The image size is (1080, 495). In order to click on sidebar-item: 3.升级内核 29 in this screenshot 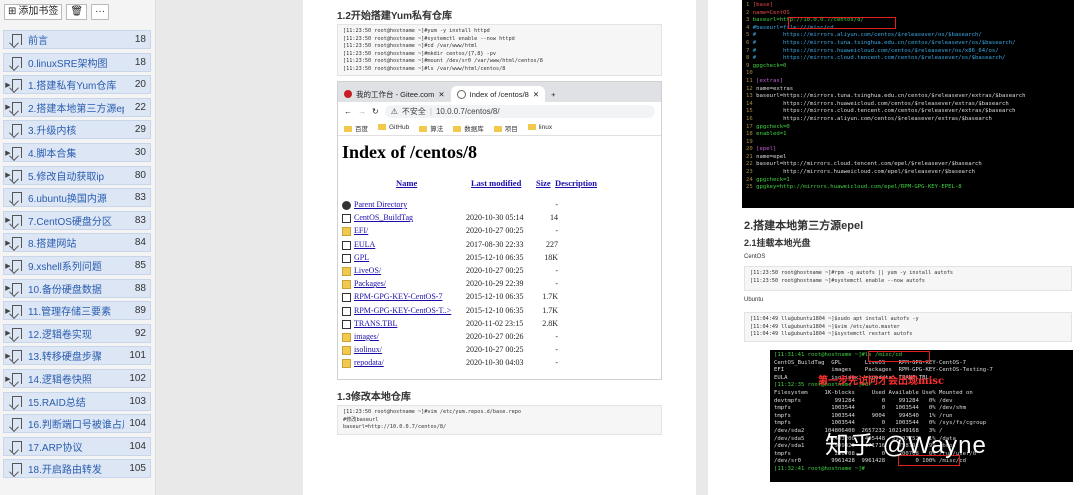, I will do `click(77, 130)`.